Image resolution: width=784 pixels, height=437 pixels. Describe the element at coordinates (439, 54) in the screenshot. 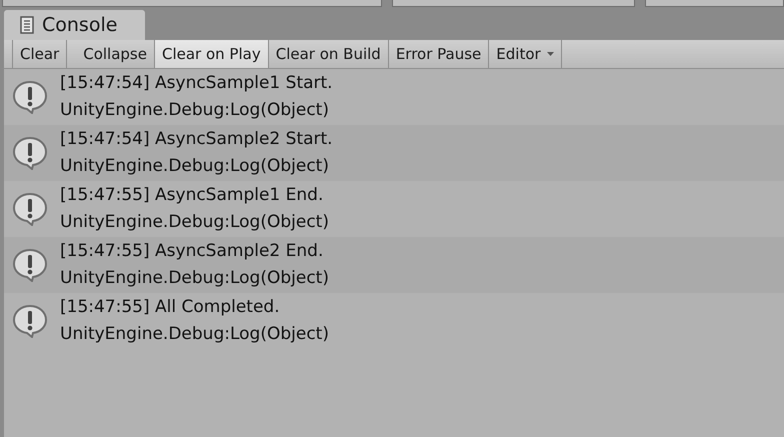

I see `toggle-button: Error Pause` at that location.